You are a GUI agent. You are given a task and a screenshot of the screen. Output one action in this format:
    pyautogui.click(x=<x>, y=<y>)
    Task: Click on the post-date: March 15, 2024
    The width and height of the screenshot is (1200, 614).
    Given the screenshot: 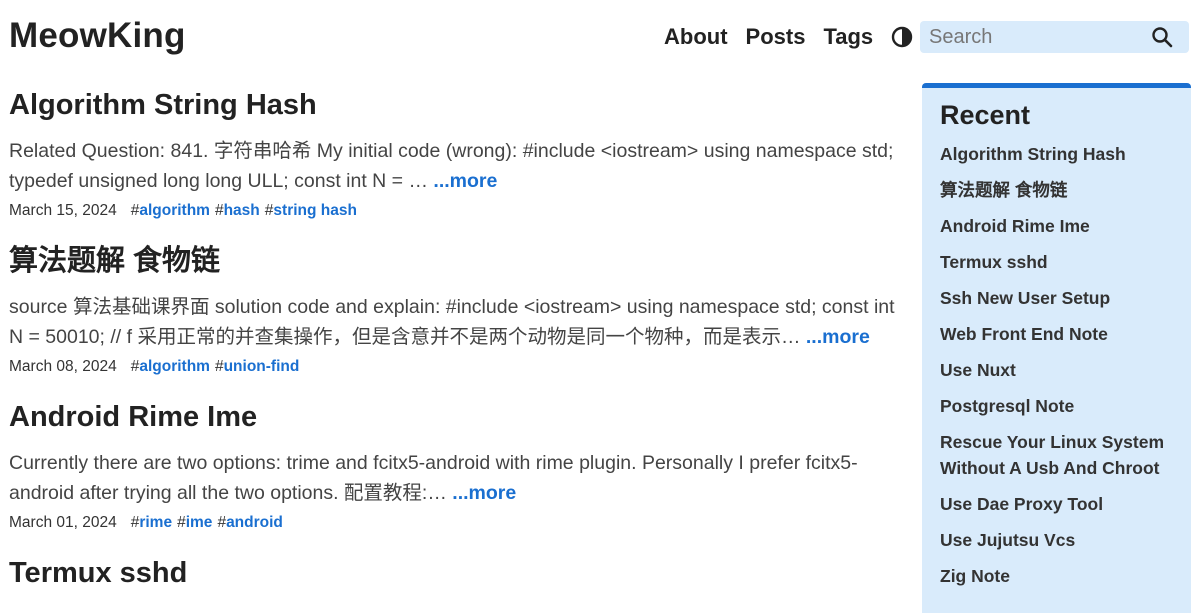 What is the action you would take?
    pyautogui.click(x=63, y=210)
    